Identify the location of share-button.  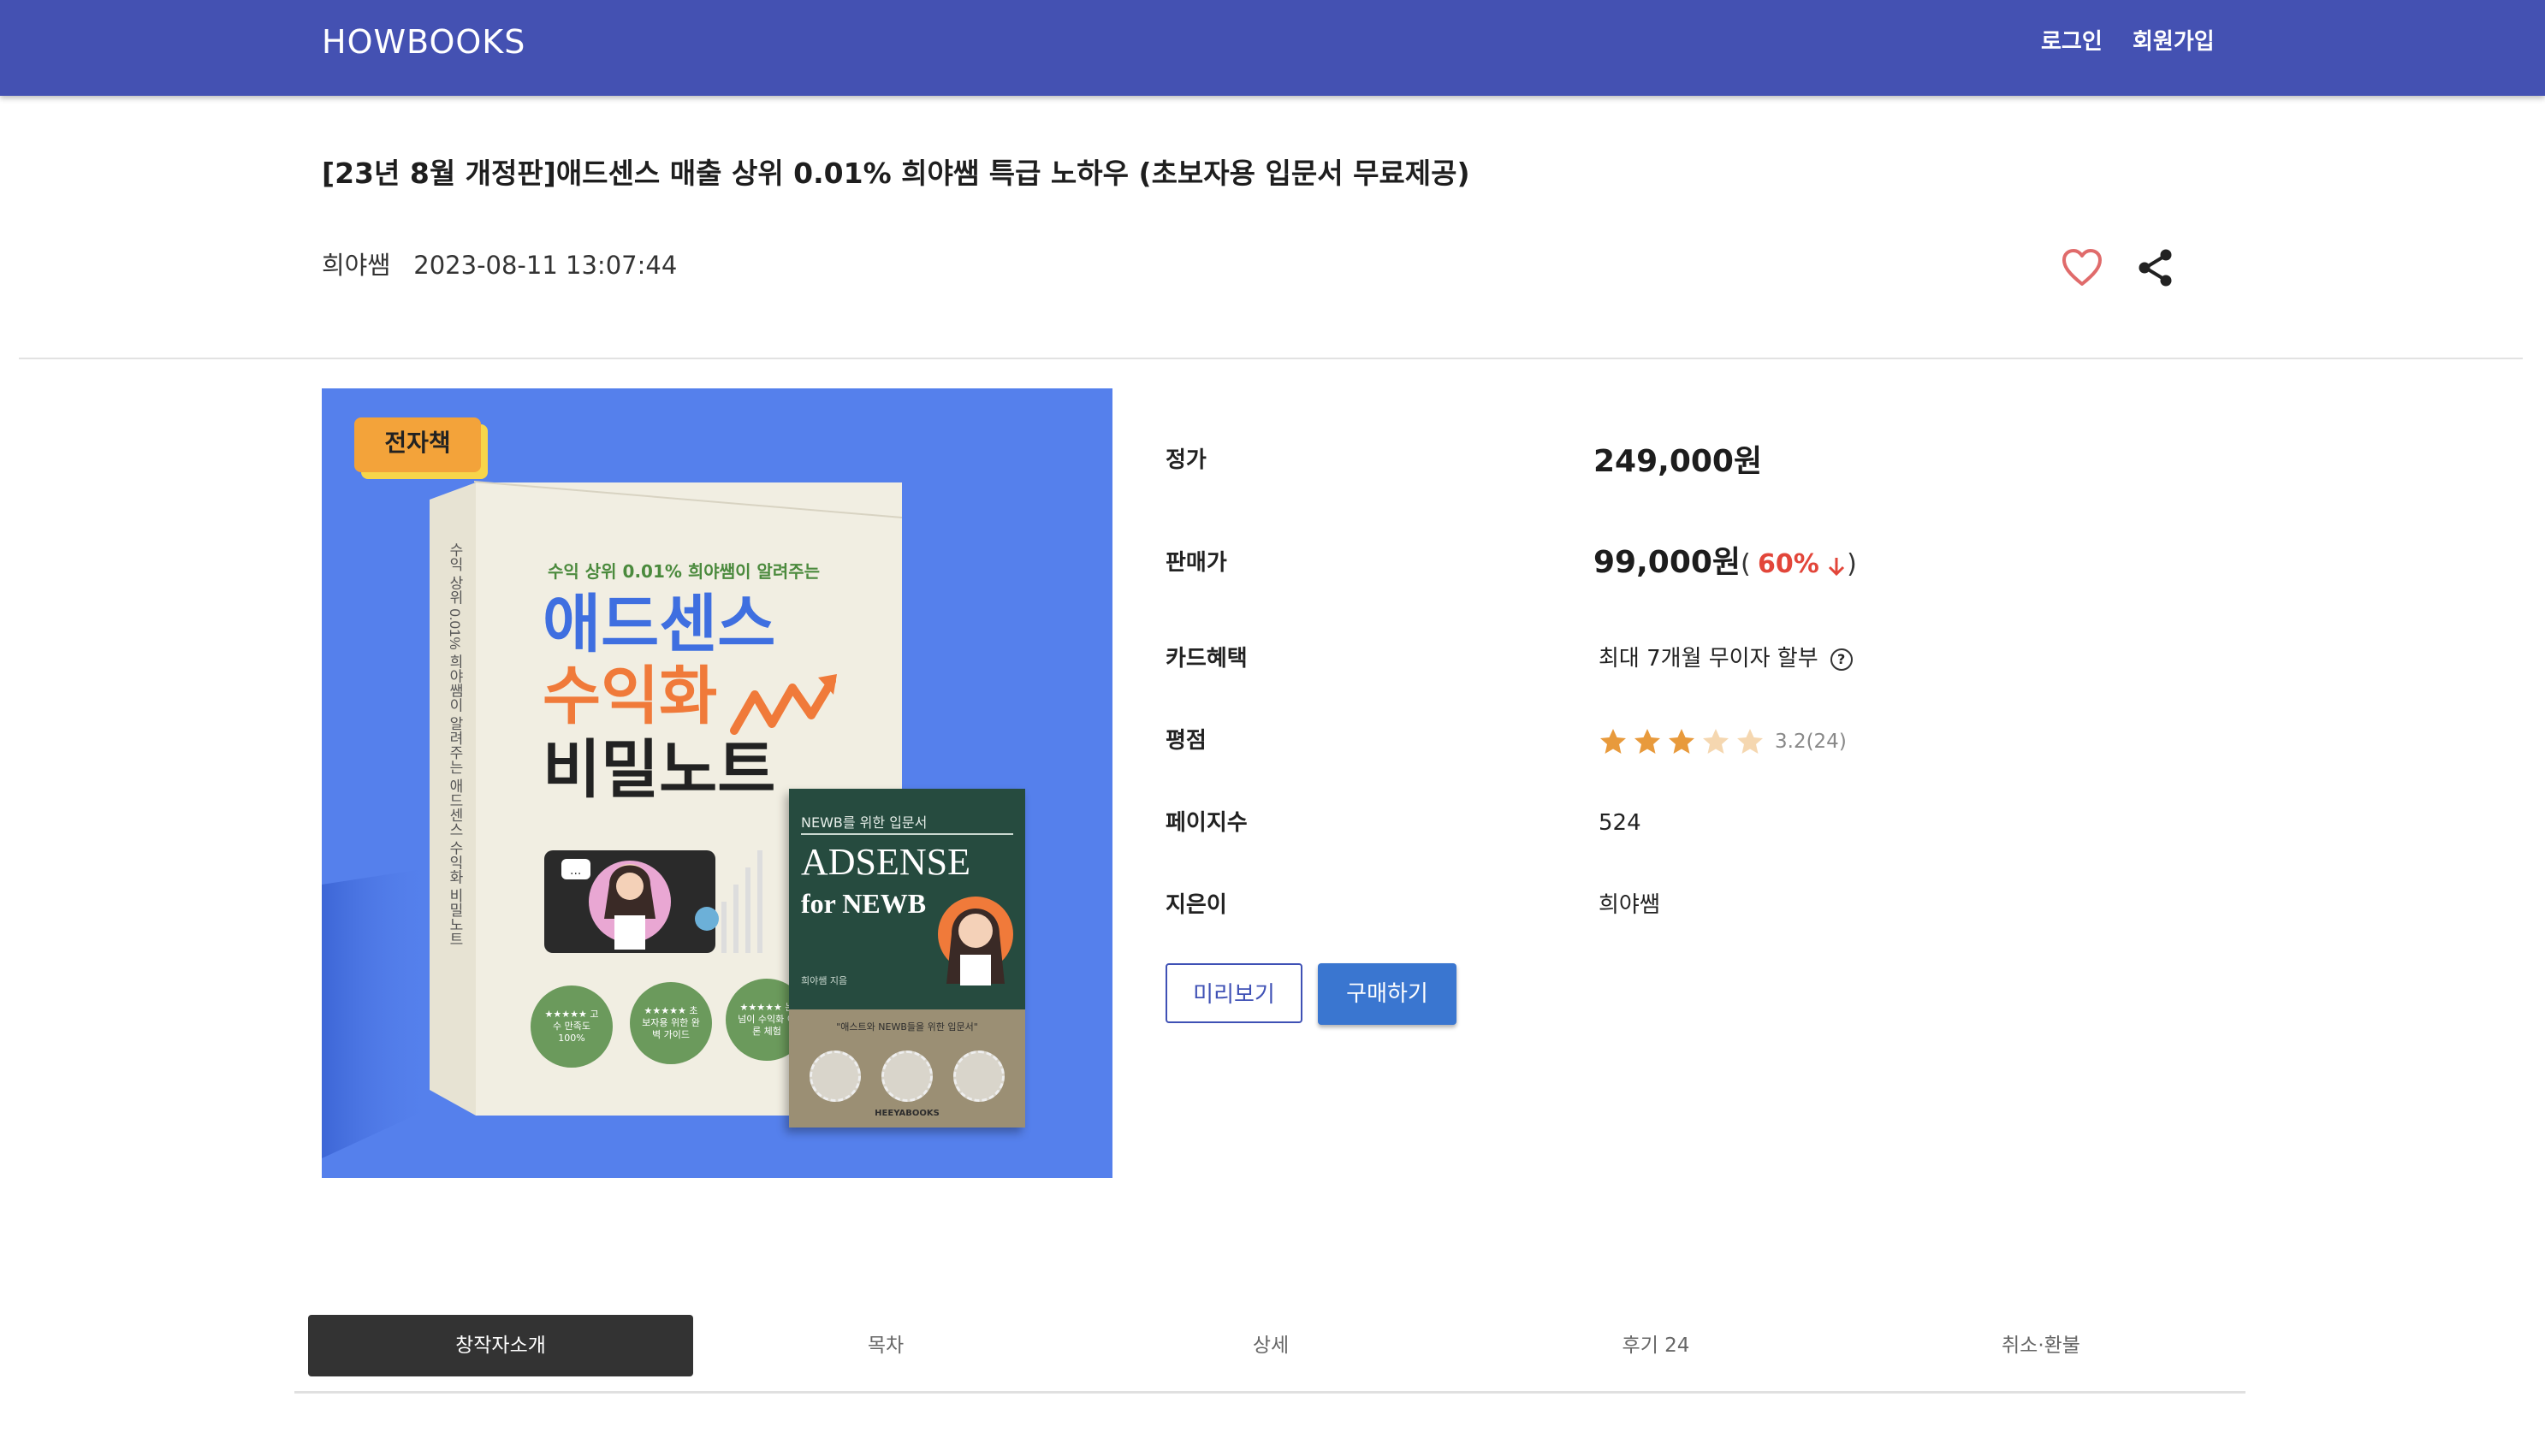
(2155, 267).